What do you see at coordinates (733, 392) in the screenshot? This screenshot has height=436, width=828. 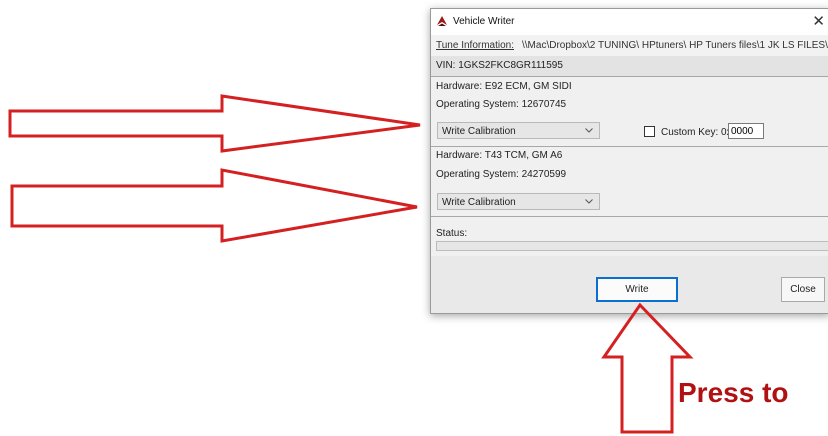 I see `press-to-callout: Press to` at bounding box center [733, 392].